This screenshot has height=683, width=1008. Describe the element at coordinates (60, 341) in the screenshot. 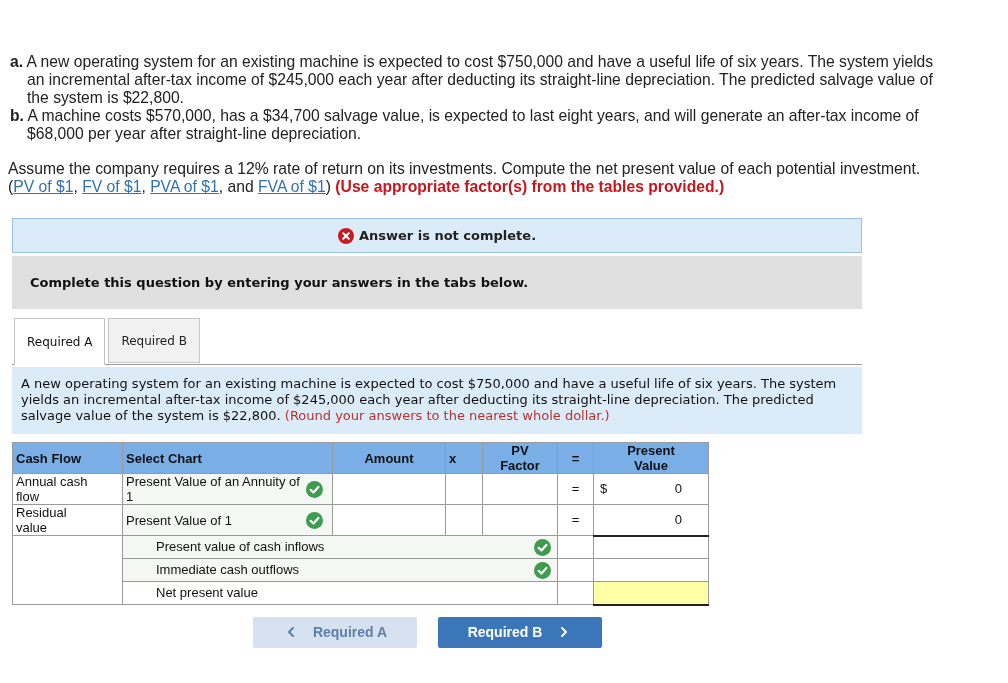

I see `tab: Required A` at that location.